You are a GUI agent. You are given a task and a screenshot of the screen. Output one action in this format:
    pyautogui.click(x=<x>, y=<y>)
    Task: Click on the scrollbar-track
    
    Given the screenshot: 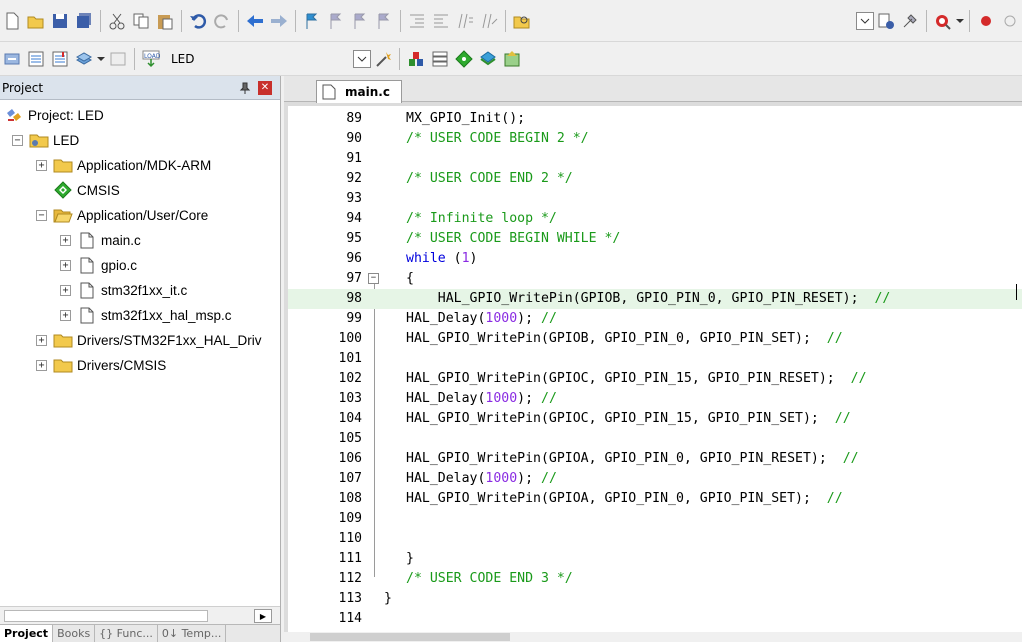 What is the action you would take?
    pyautogui.click(x=106, y=616)
    